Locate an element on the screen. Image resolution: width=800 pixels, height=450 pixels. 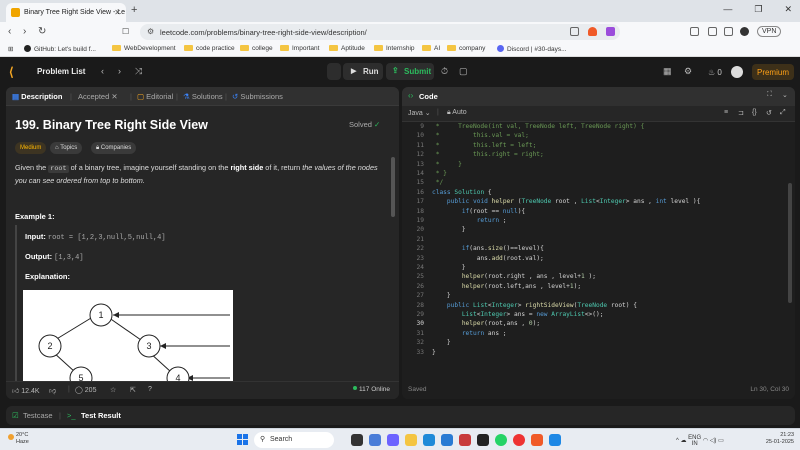
battery-icon: ▭ is located at coordinates (721, 441).